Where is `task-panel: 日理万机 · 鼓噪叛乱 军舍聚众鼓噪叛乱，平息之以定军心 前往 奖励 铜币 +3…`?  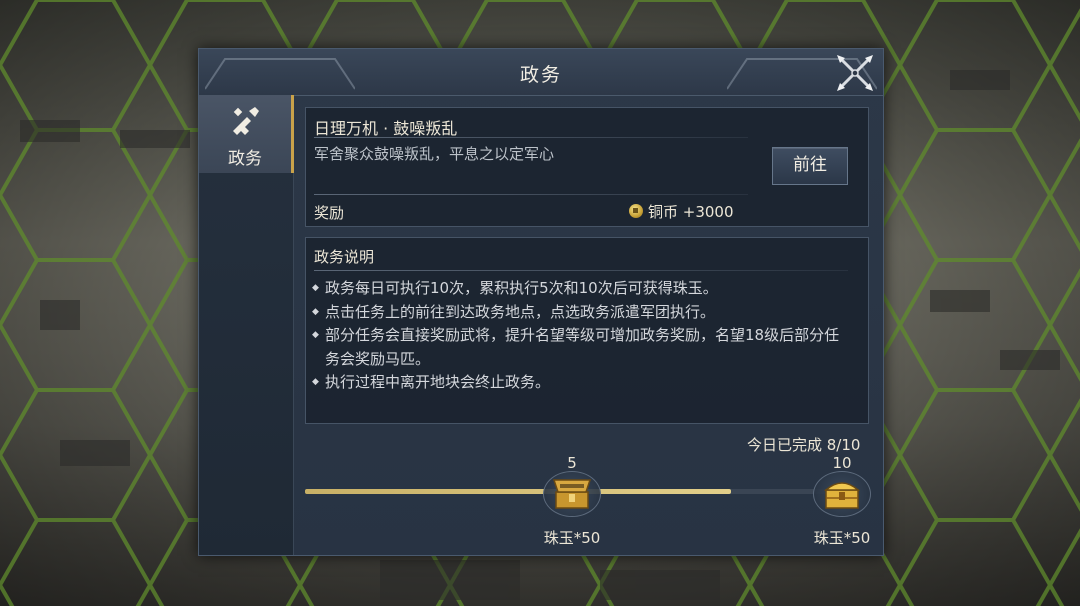
task-panel: 日理万机 · 鼓噪叛乱 军舍聚众鼓噪叛乱，平息之以定军心 前往 奖励 铜币 +3… is located at coordinates (587, 167).